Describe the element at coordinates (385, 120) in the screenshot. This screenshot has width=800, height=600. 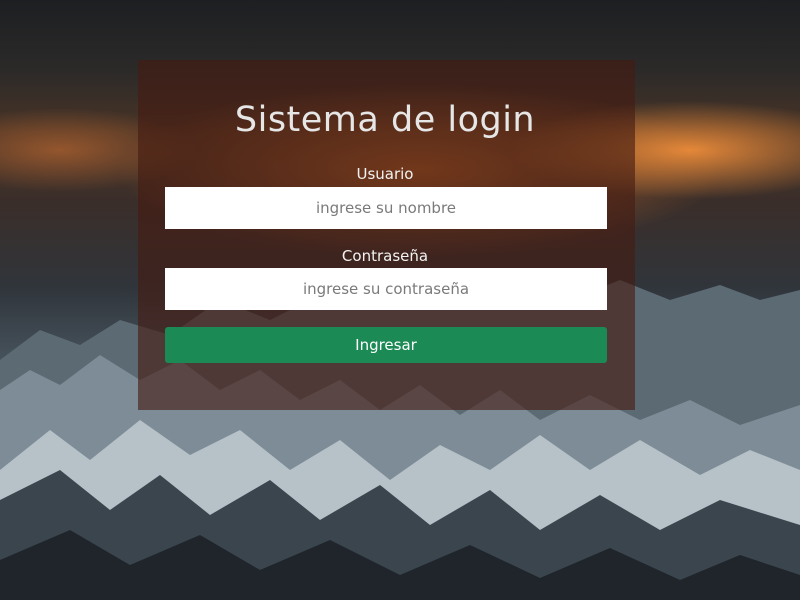
I see `page-title: Sistema de login` at that location.